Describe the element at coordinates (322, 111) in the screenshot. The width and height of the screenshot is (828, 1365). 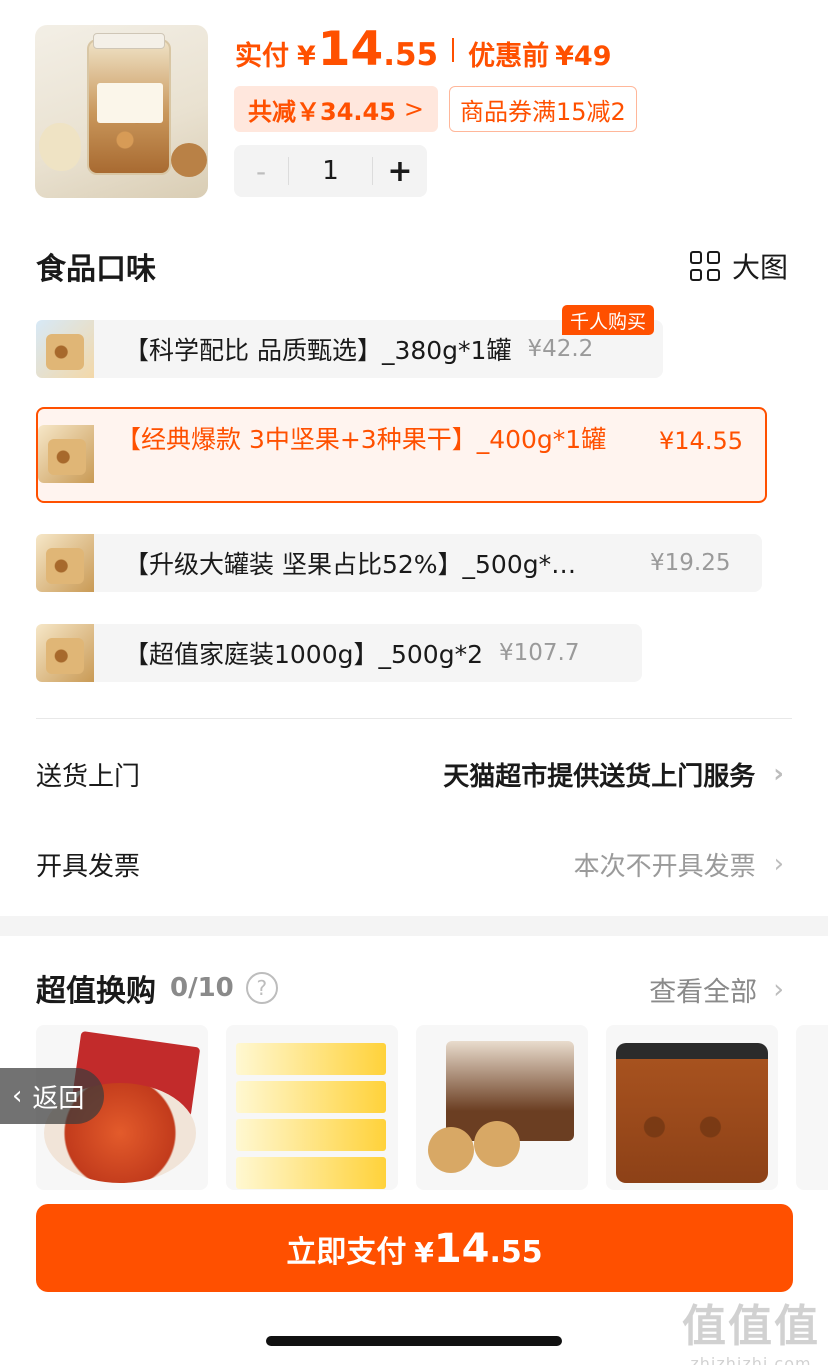
I see `discount-text: 共减￥34.45` at that location.